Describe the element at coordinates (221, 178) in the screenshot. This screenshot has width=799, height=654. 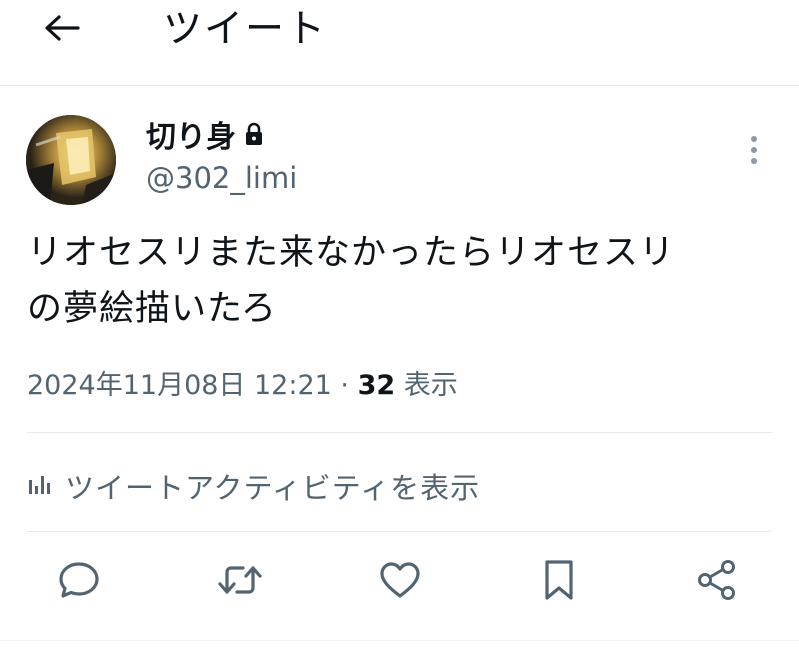
I see `user-handle: @302_limi` at that location.